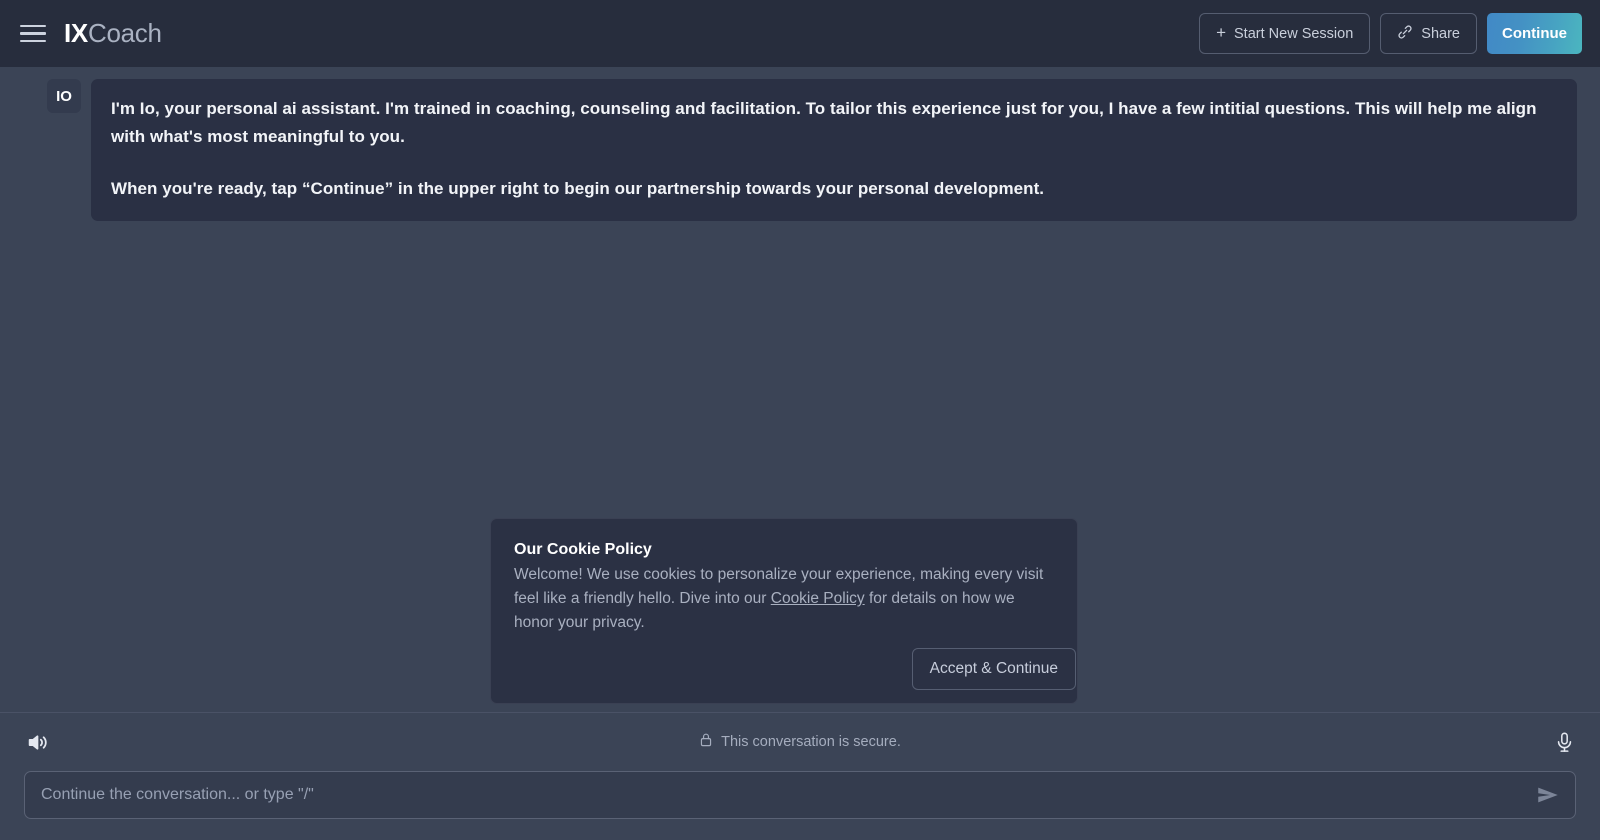  What do you see at coordinates (1564, 742) in the screenshot?
I see `microphone-icon` at bounding box center [1564, 742].